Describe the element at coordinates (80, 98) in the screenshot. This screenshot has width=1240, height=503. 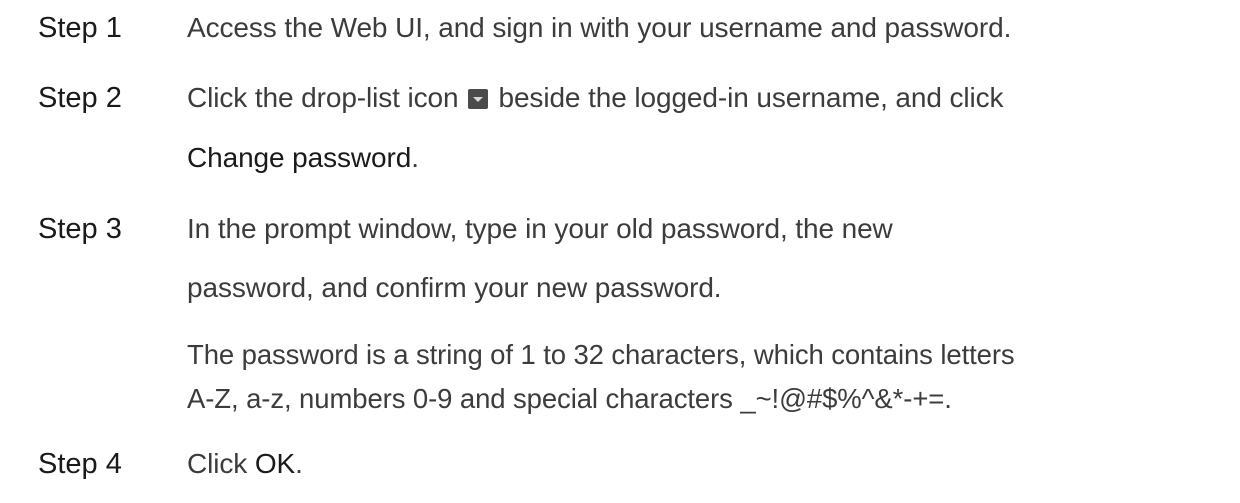
I see `step-2-label: Step 2` at that location.